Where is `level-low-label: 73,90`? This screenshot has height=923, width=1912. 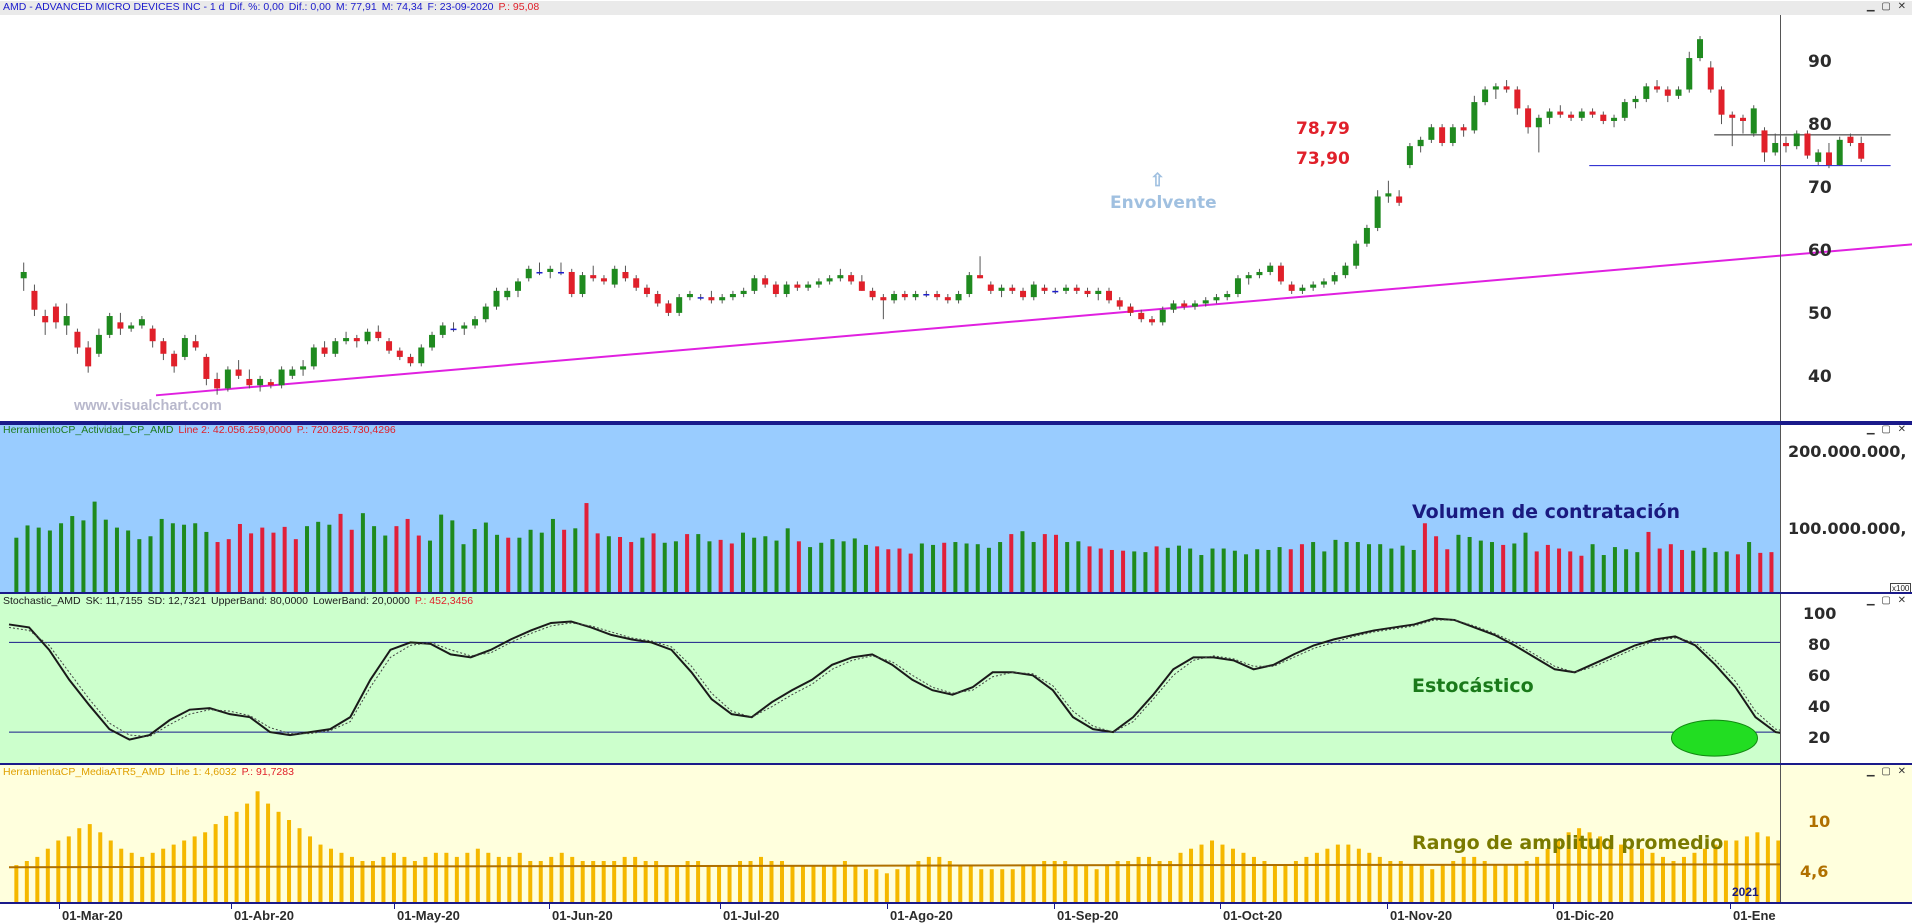
level-low-label: 73,90 is located at coordinates (1323, 159).